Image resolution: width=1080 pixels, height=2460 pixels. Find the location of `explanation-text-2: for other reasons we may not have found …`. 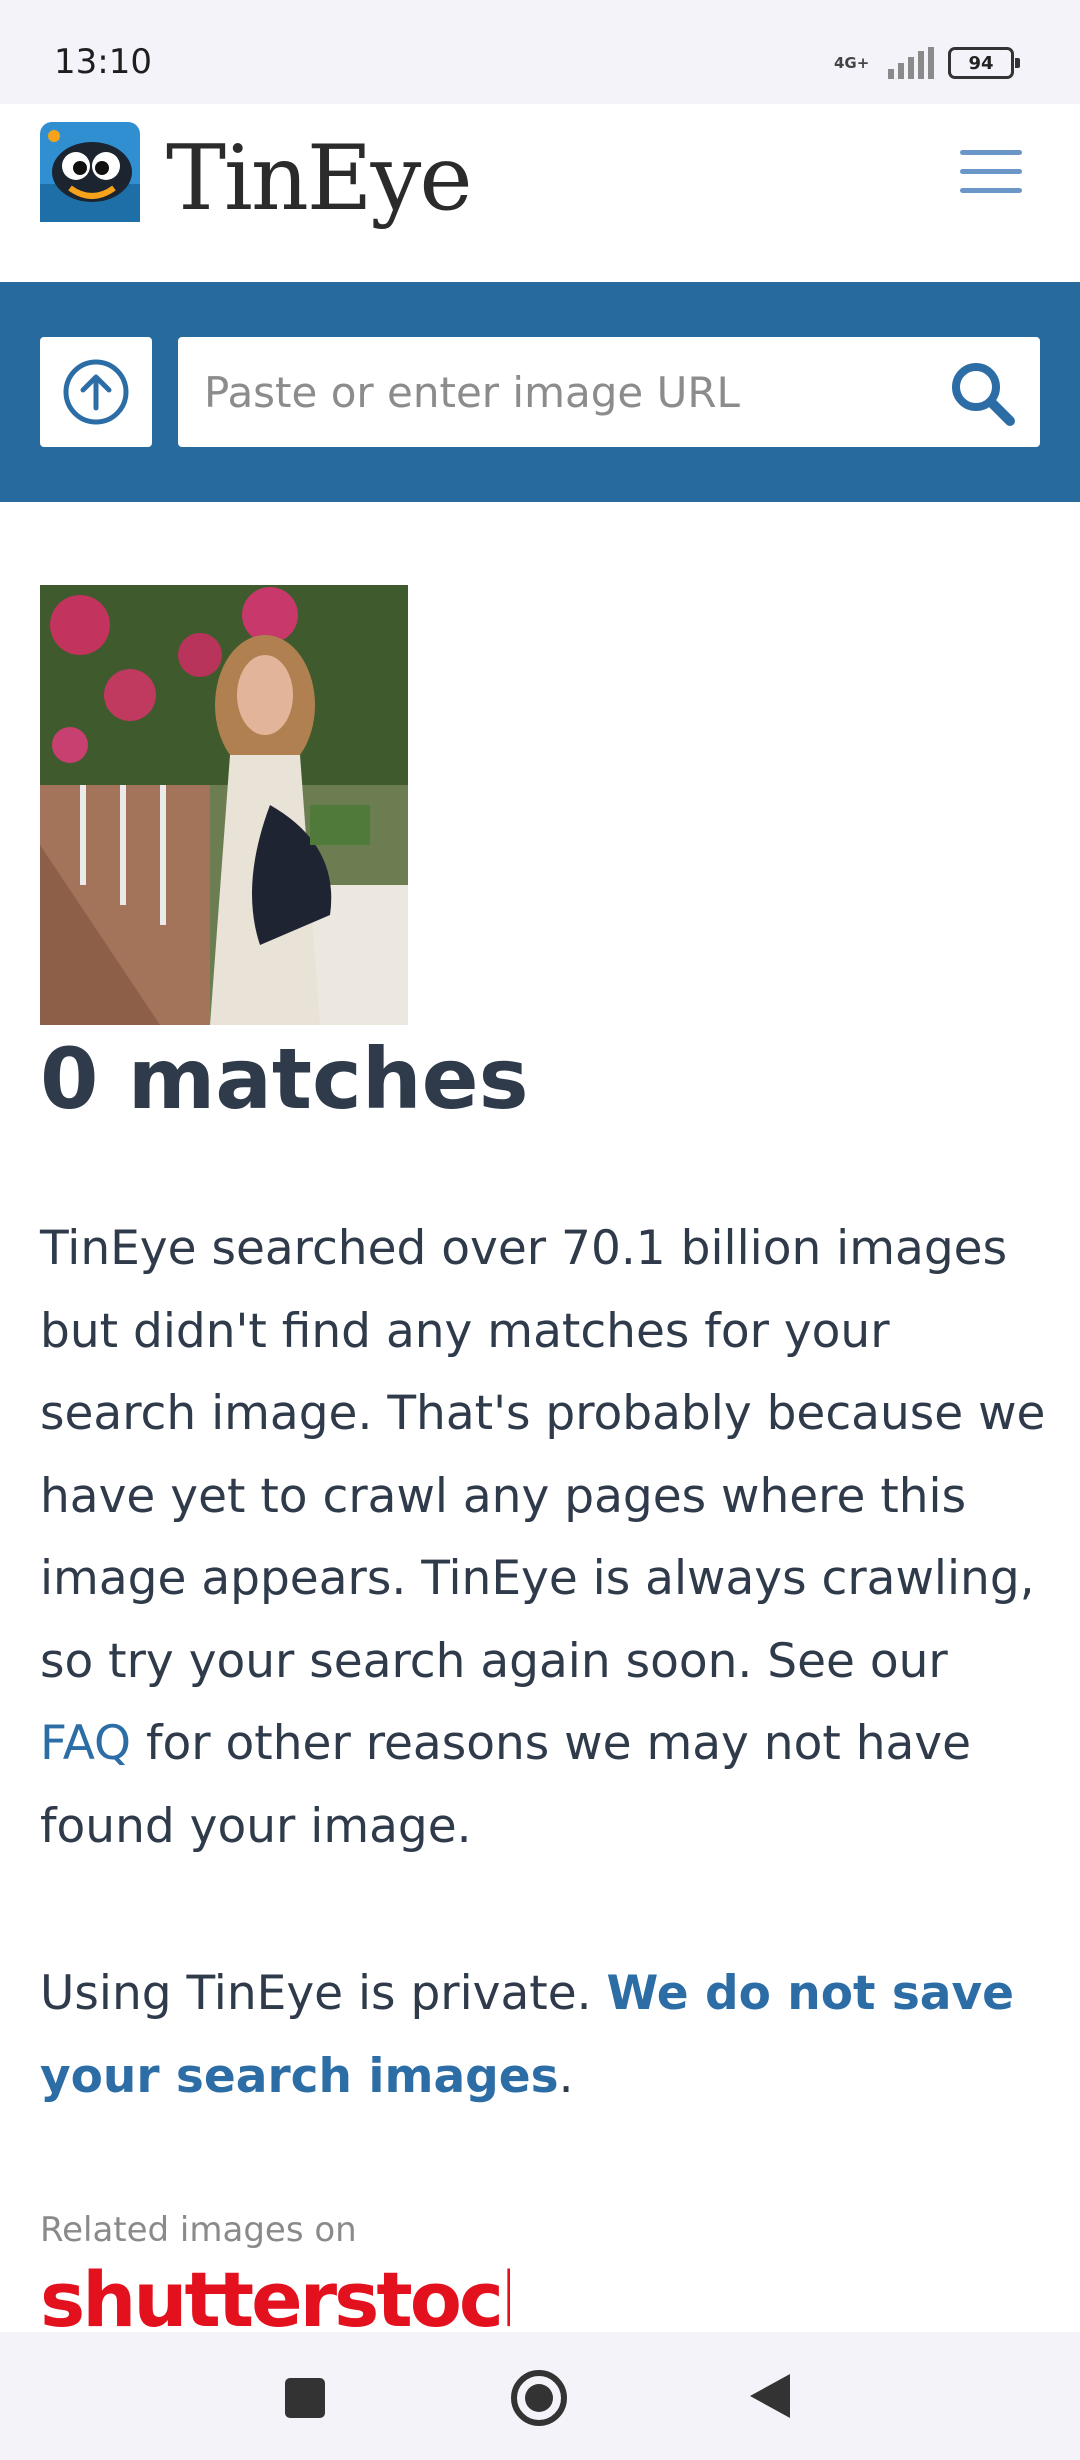

explanation-text-2: for other reasons we may not have found … is located at coordinates (506, 1785).